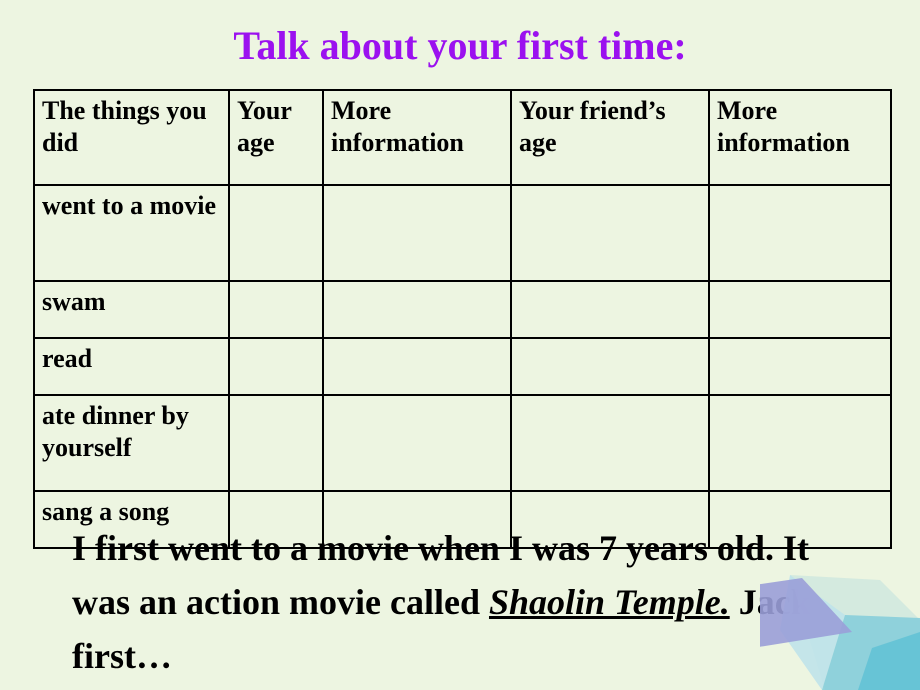  I want to click on col-header-more-information: More information, so click(417, 137).